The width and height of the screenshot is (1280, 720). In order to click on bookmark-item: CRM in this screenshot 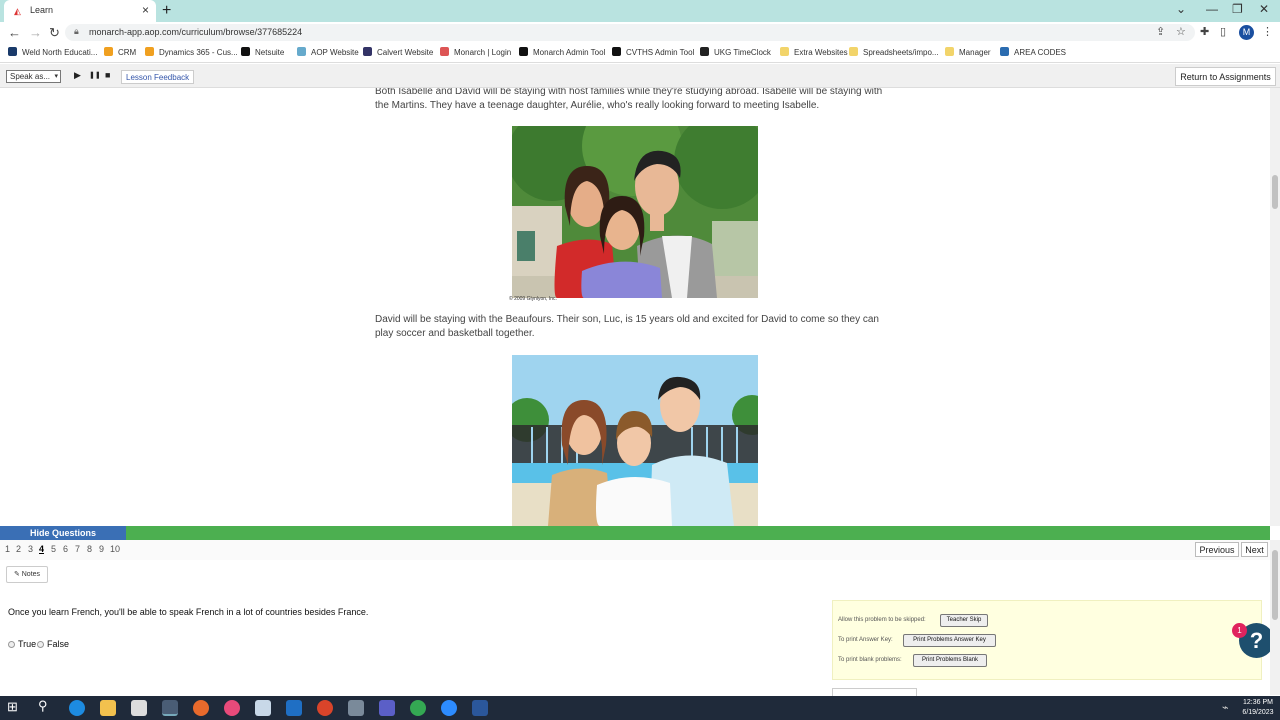, I will do `click(120, 52)`.